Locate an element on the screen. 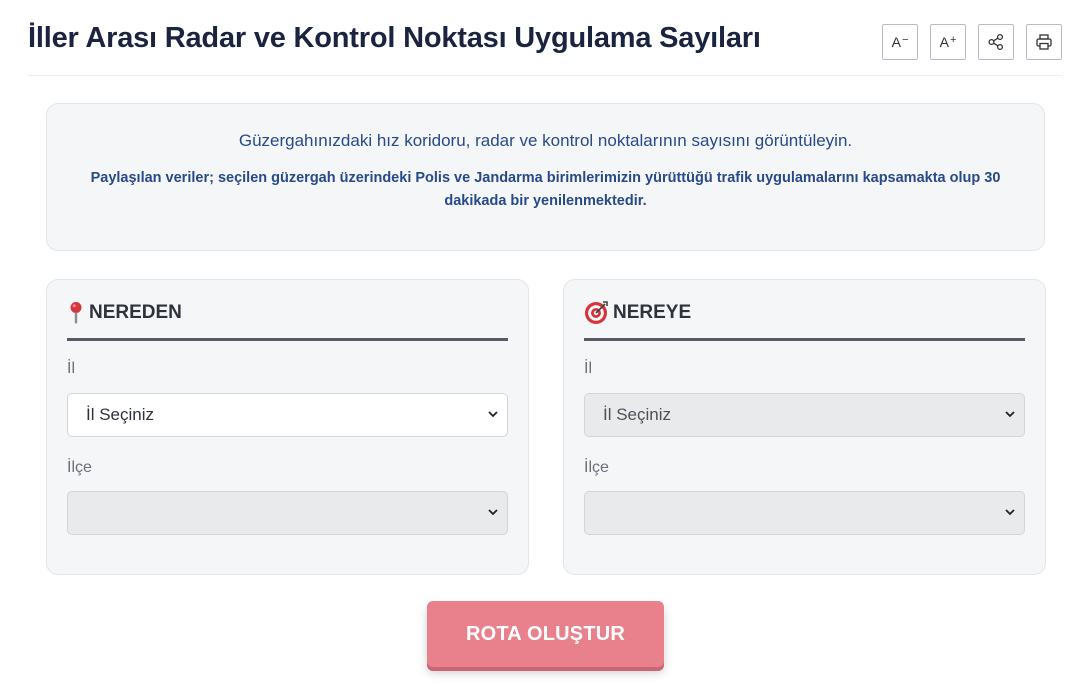 This screenshot has height=686, width=1080. to-il-select: İl Seçiniz is located at coordinates (804, 415).